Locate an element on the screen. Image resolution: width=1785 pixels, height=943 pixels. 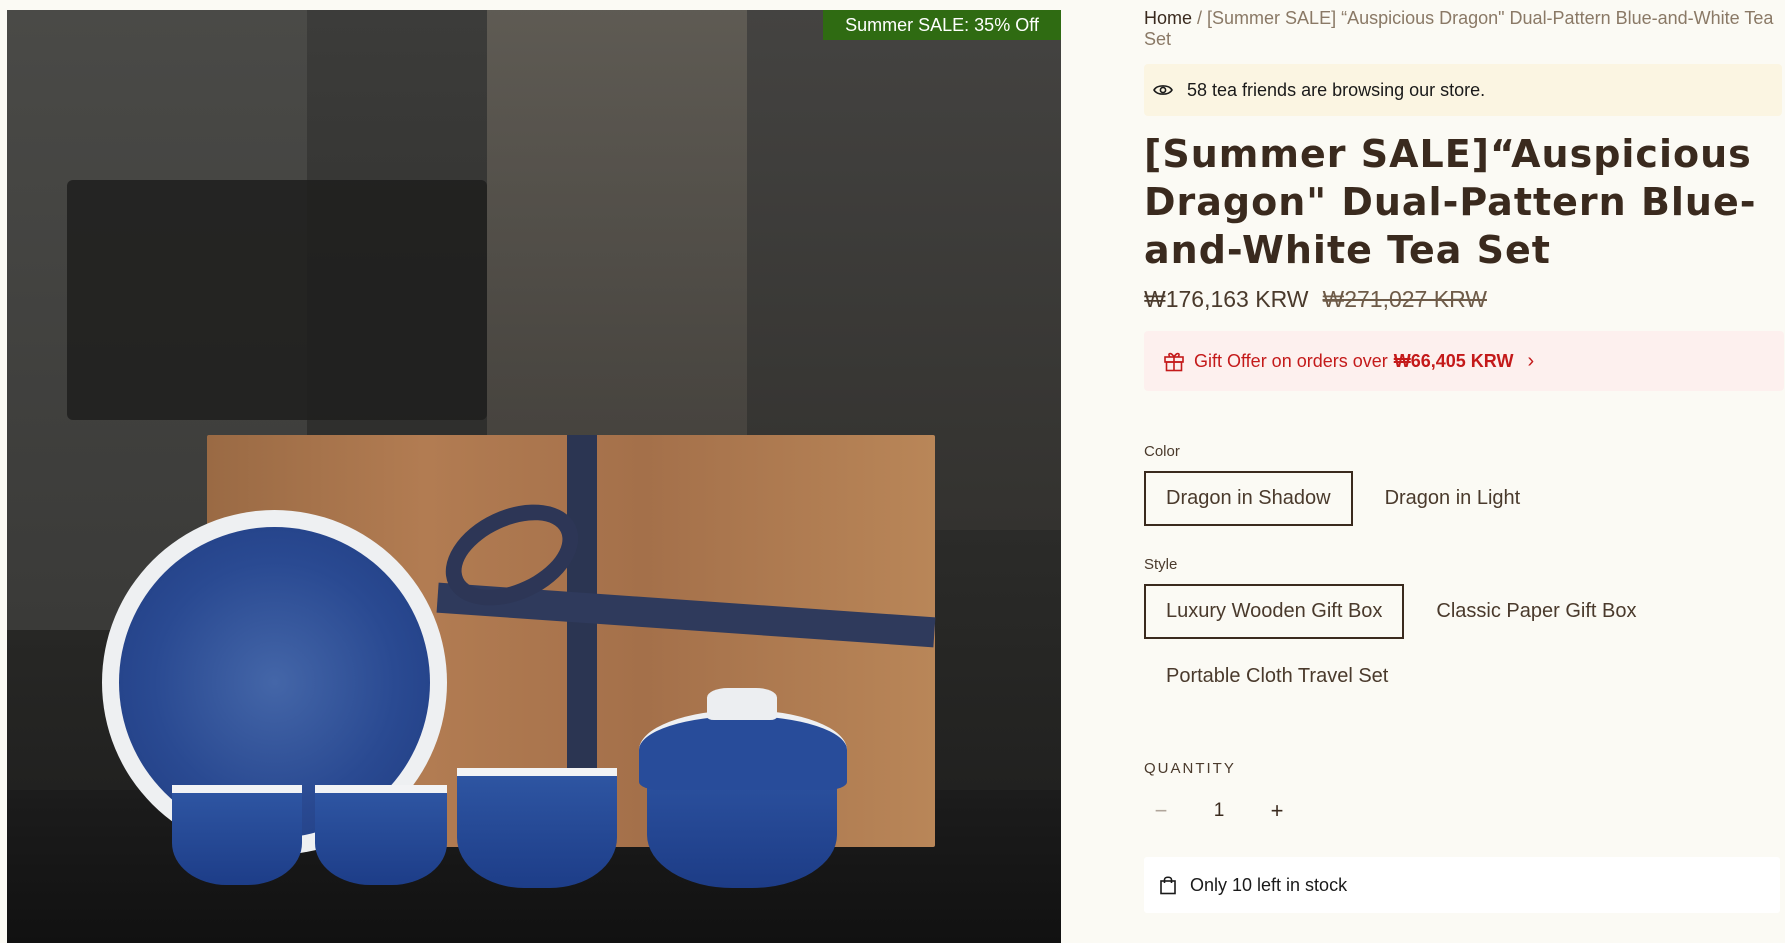
background-scroll is located at coordinates (617, 225).